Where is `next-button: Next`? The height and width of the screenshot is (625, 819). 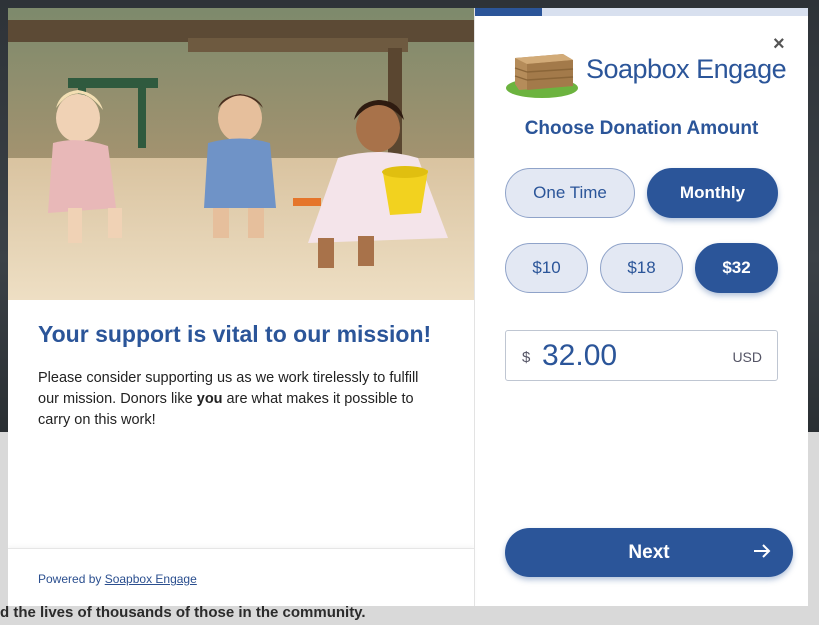 next-button: Next is located at coordinates (649, 552).